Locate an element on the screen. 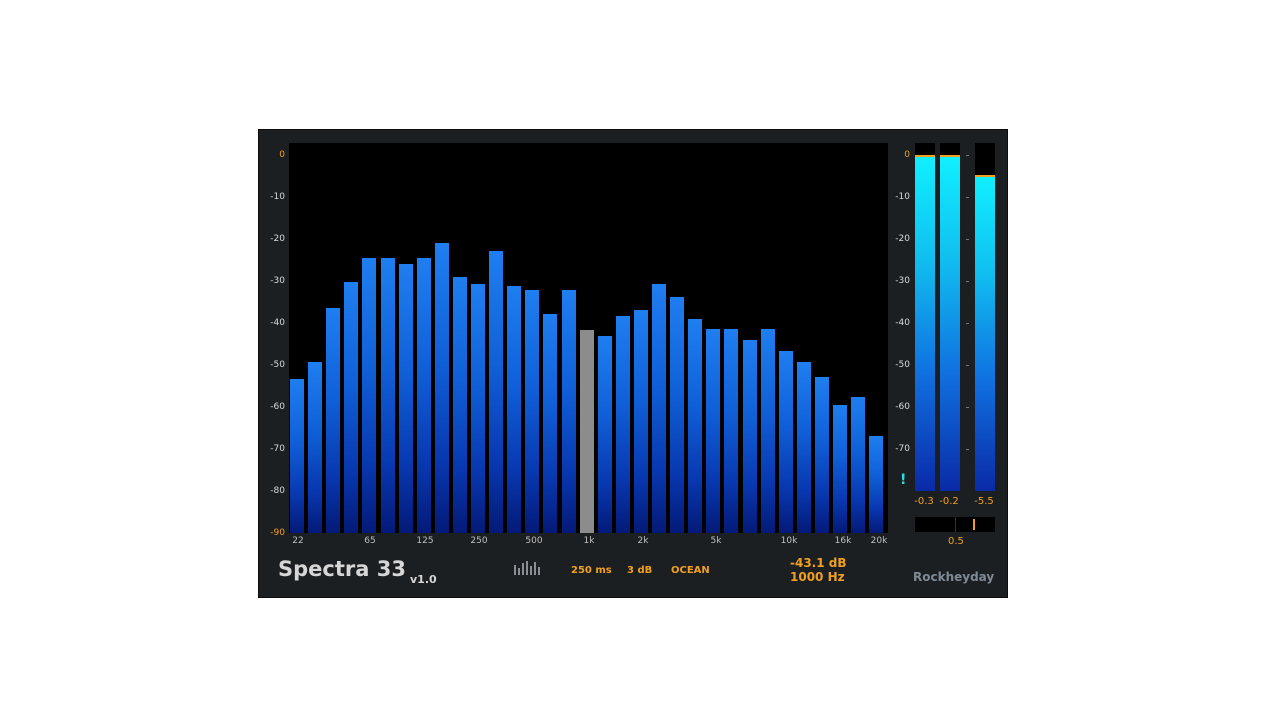 Image resolution: width=1280 pixels, height=720 pixels. correlation-center-line is located at coordinates (955, 524).